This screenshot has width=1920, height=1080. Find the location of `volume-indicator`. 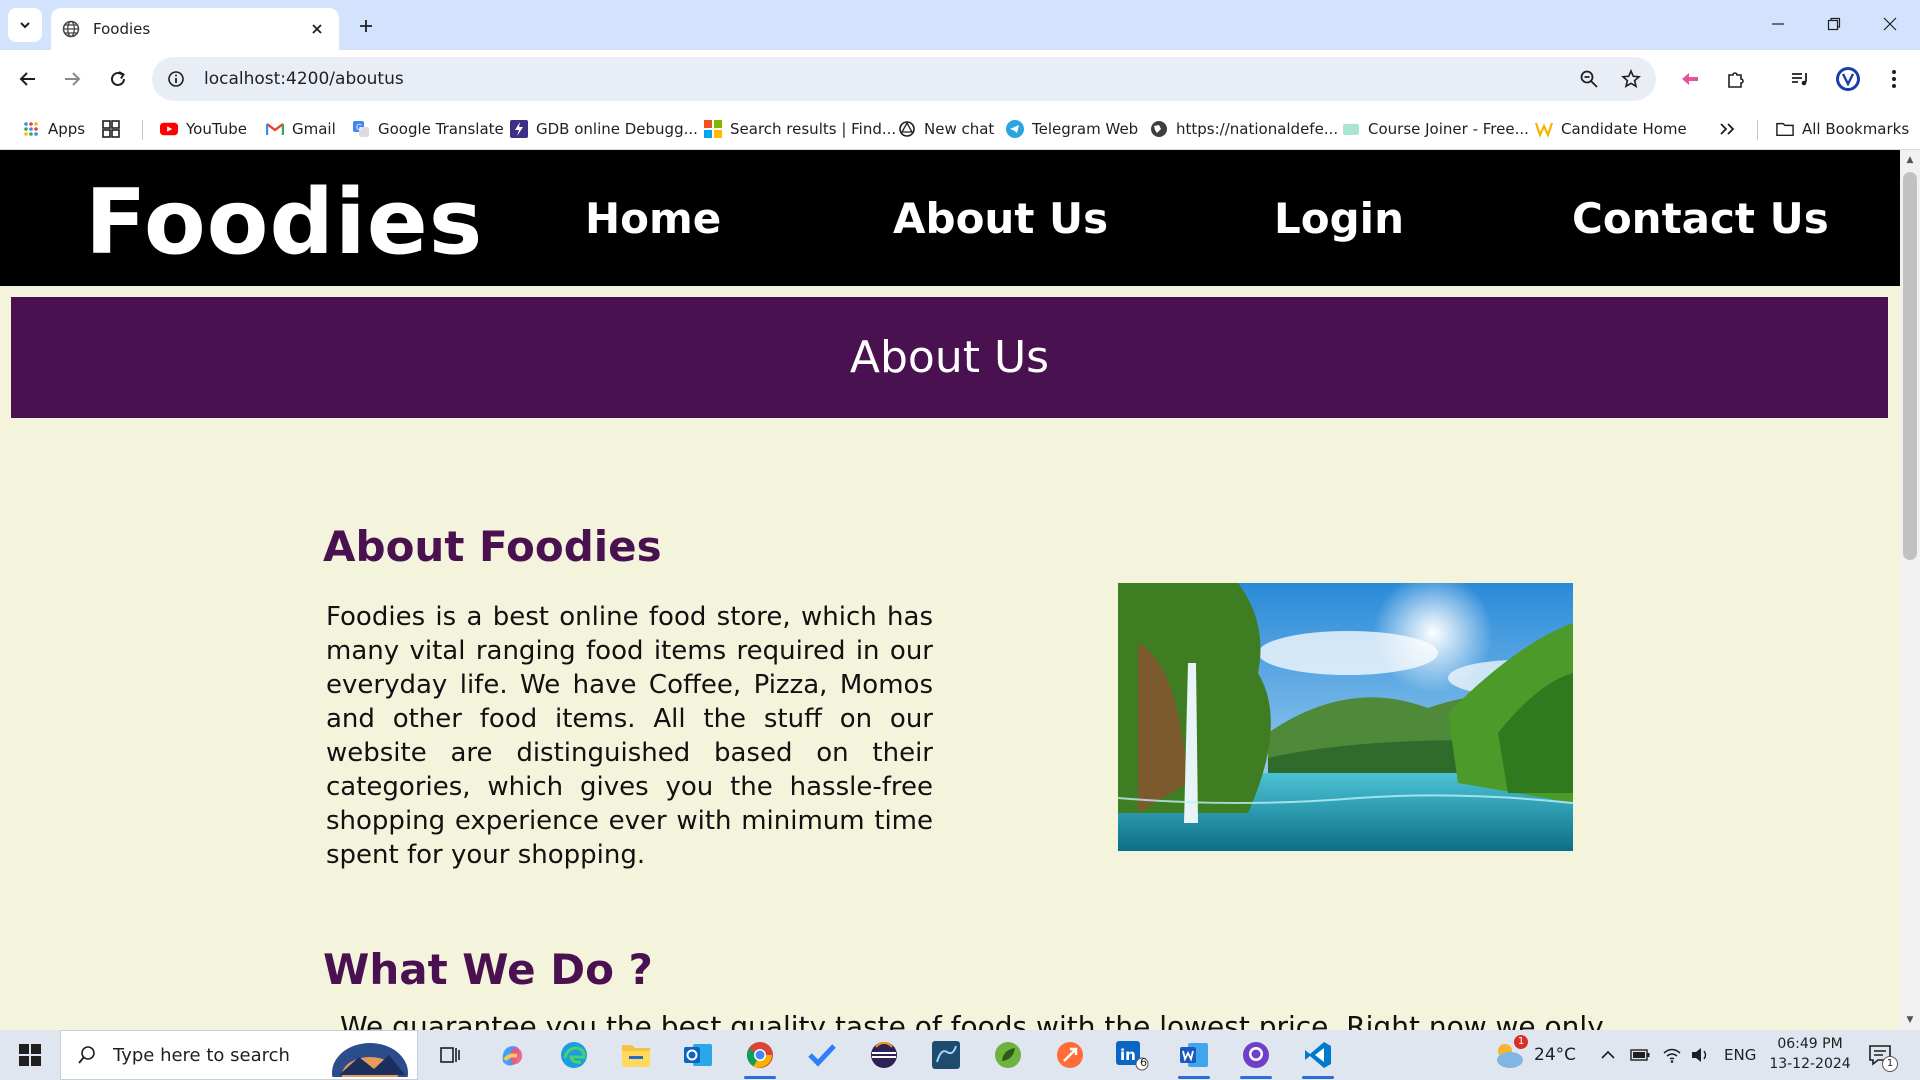

volume-indicator is located at coordinates (1700, 1055).